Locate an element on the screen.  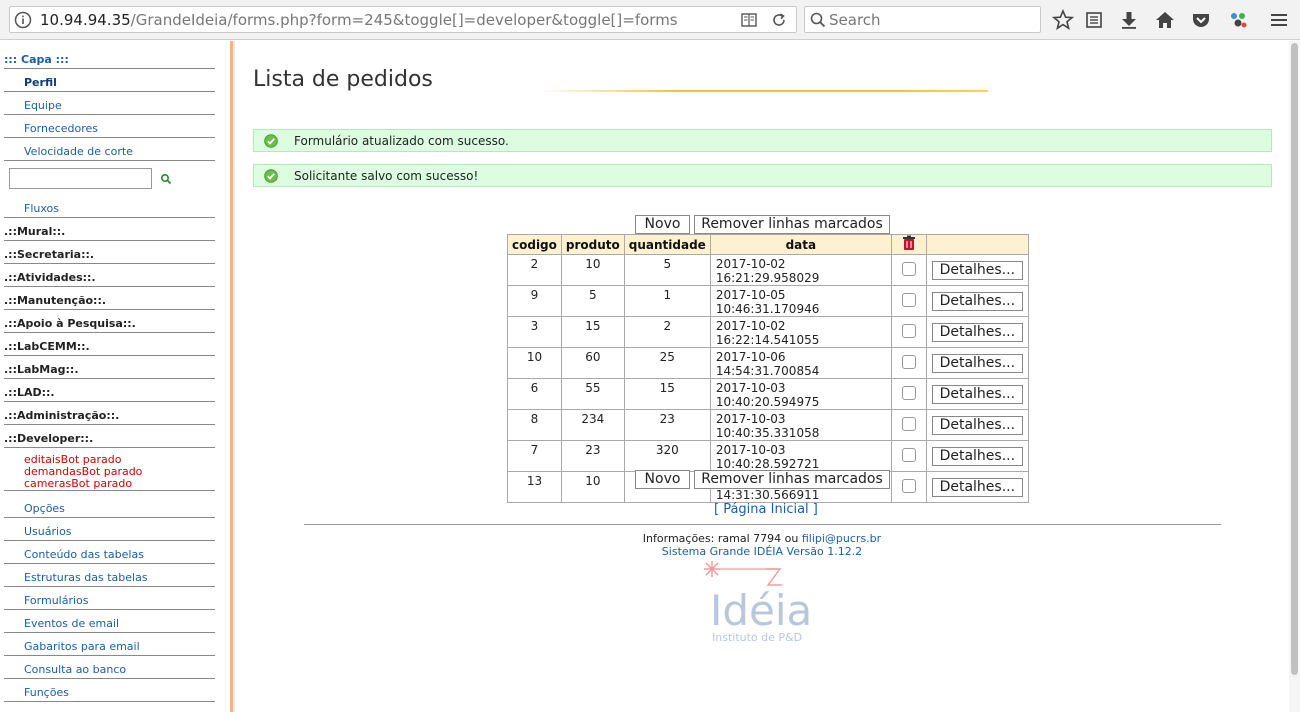
sidebar-item-label: Funções is located at coordinates (46, 692).